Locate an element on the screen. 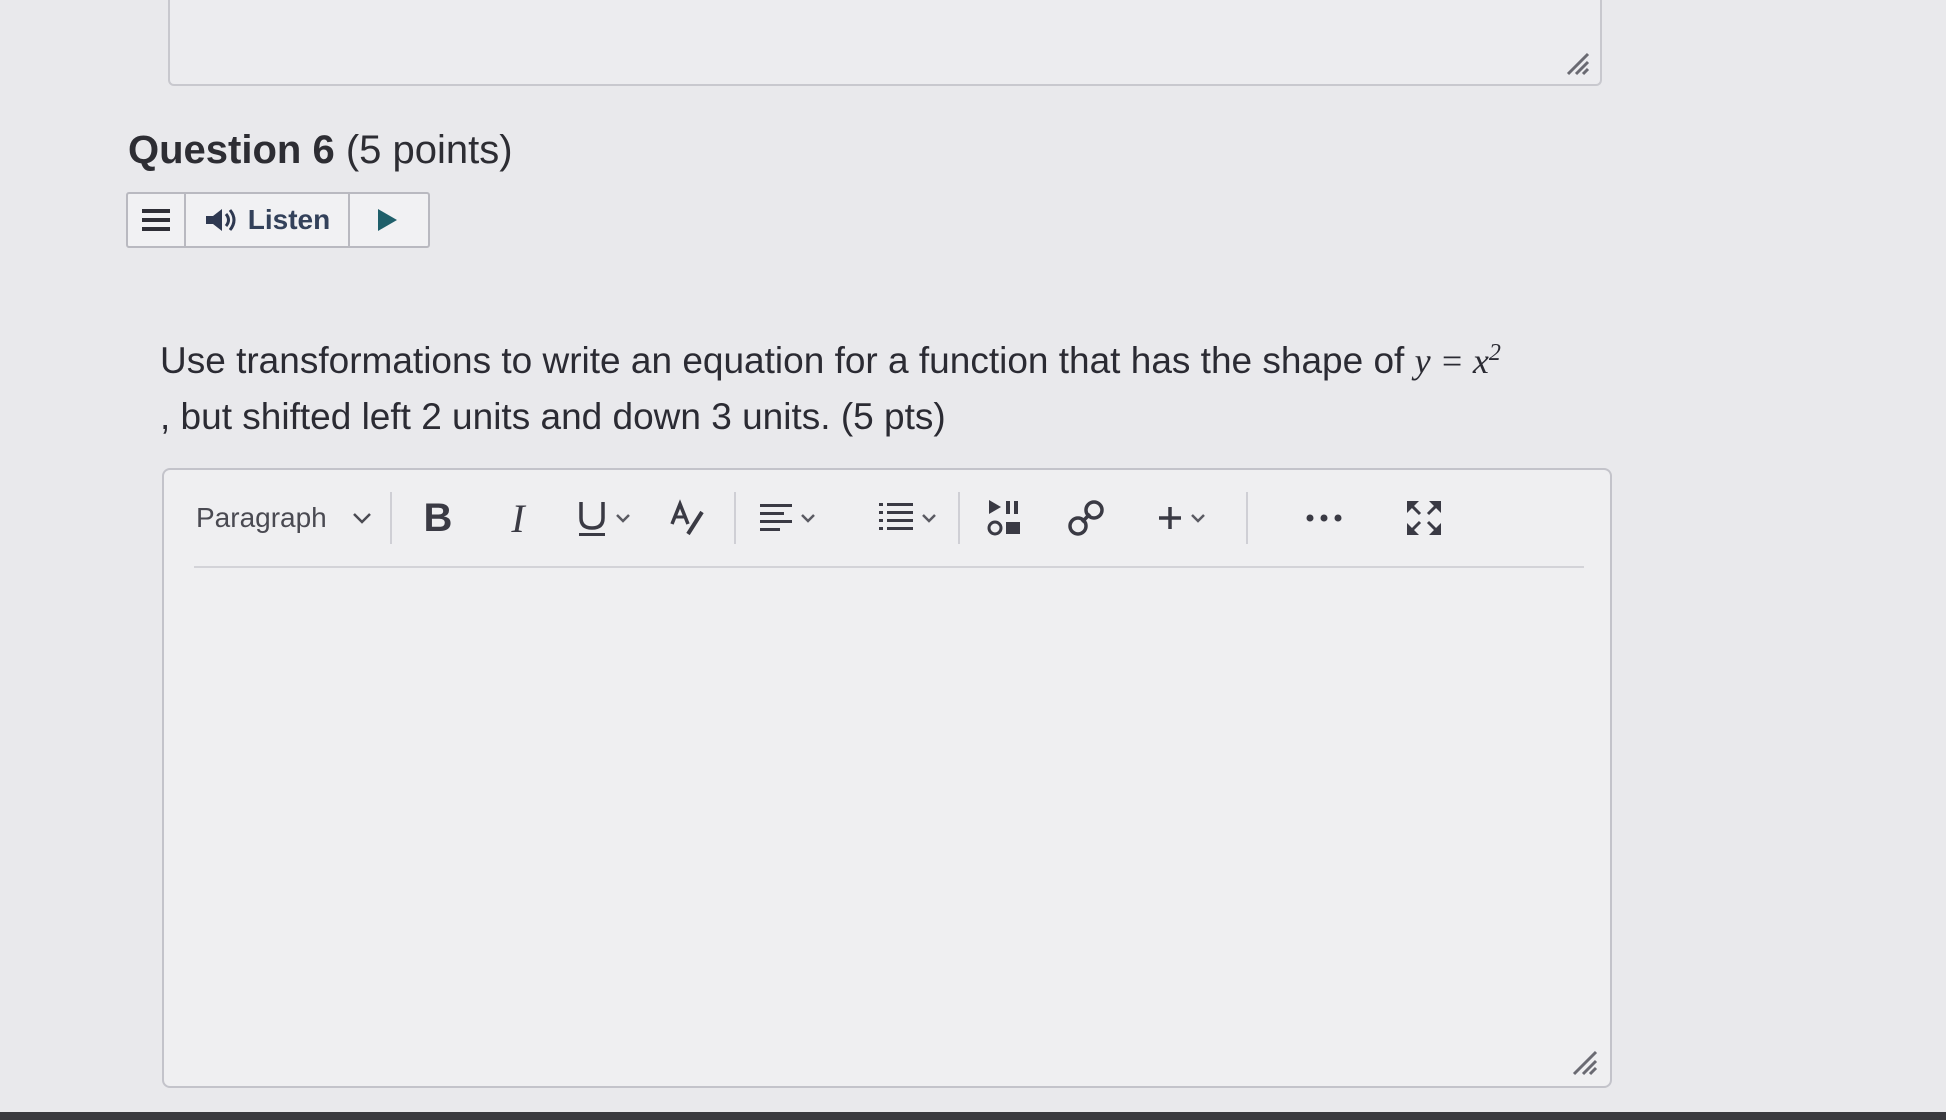 This screenshot has width=1946, height=1120. listen-toolbar: Listen is located at coordinates (278, 220).